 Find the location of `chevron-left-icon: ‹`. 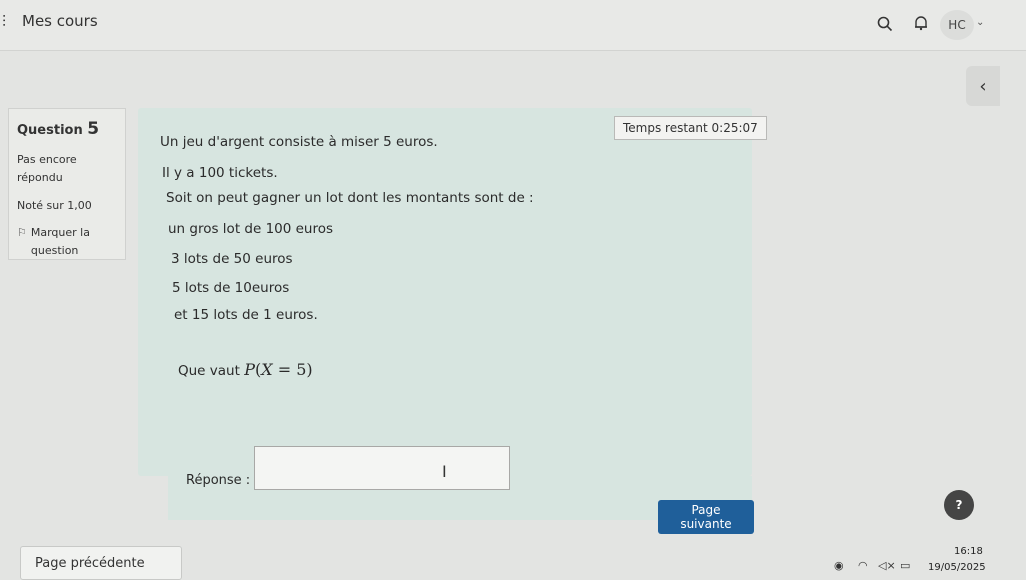

chevron-left-icon: ‹ is located at coordinates (983, 86).